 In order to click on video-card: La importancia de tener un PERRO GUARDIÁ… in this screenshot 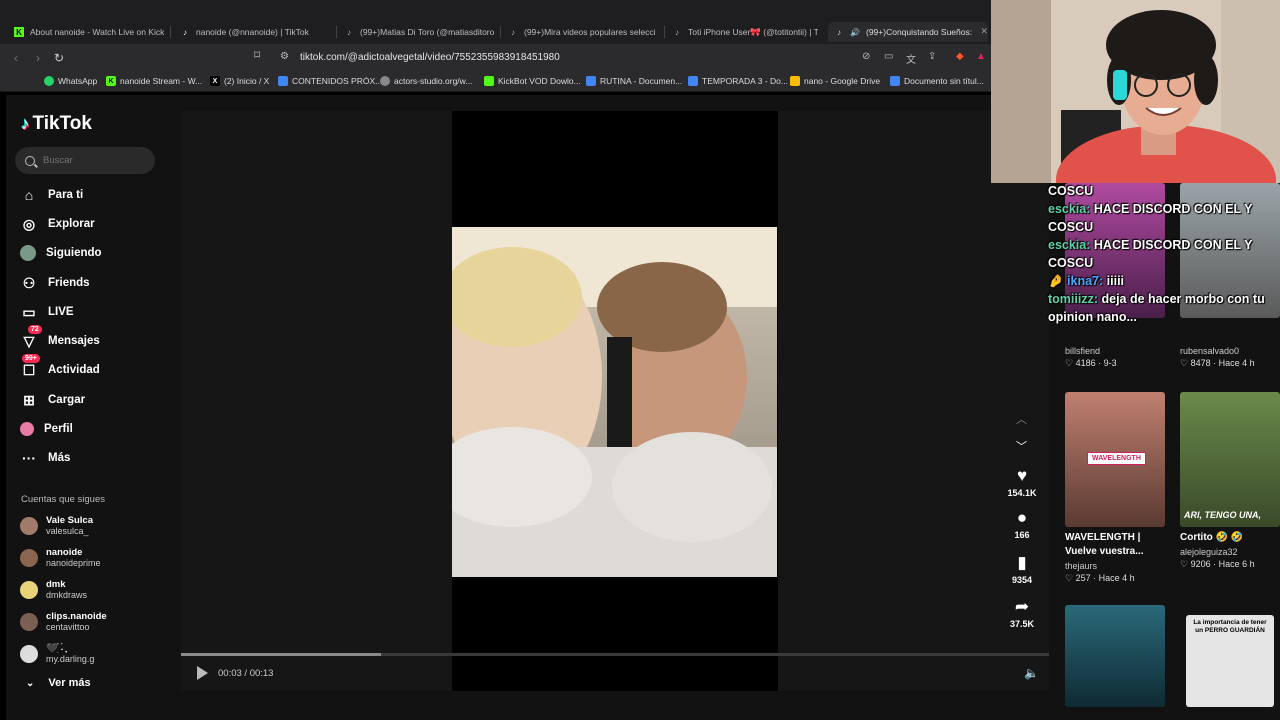, I will do `click(1233, 661)`.